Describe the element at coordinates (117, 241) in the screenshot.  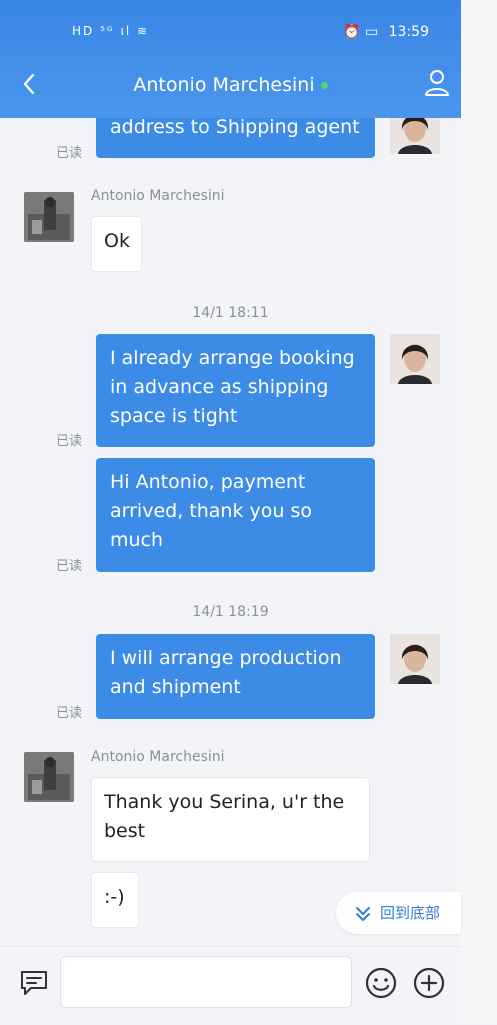
I see `message-text: Ok` at that location.